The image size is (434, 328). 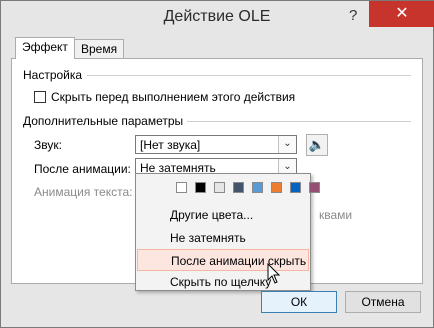 What do you see at coordinates (99, 48) in the screenshot?
I see `tab-timing: Время` at bounding box center [99, 48].